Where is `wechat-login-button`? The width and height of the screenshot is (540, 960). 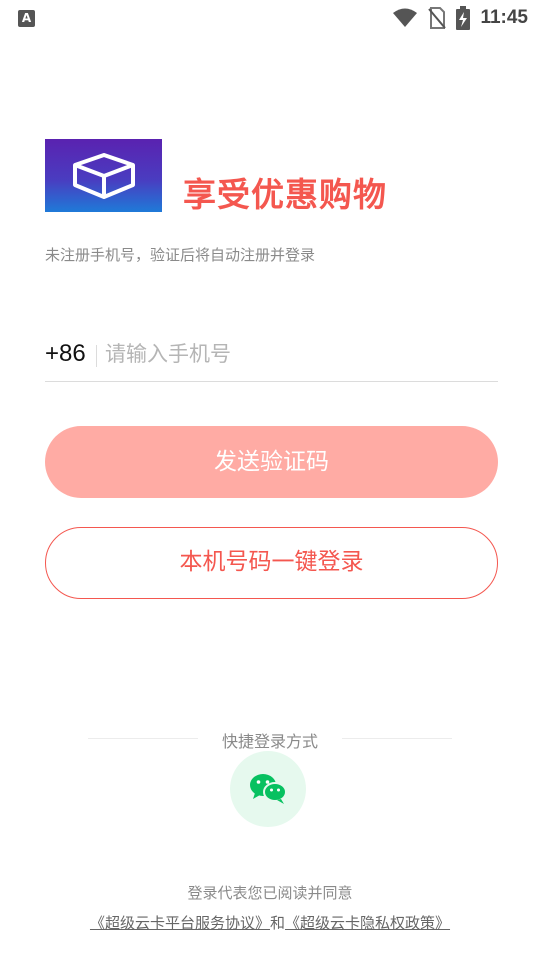 wechat-login-button is located at coordinates (268, 789).